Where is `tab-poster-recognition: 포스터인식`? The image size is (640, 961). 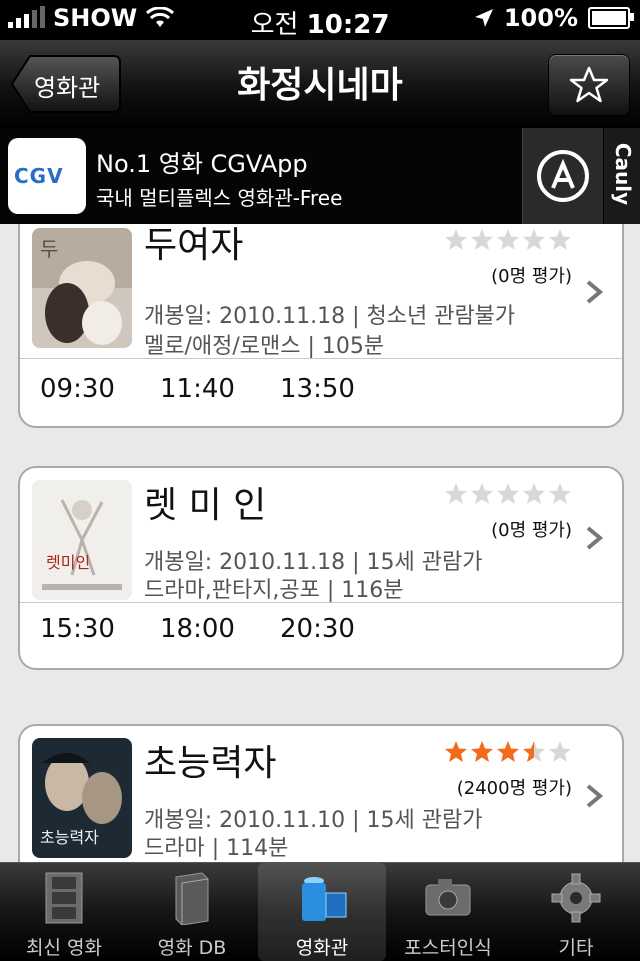 tab-poster-recognition: 포스터인식 is located at coordinates (448, 912).